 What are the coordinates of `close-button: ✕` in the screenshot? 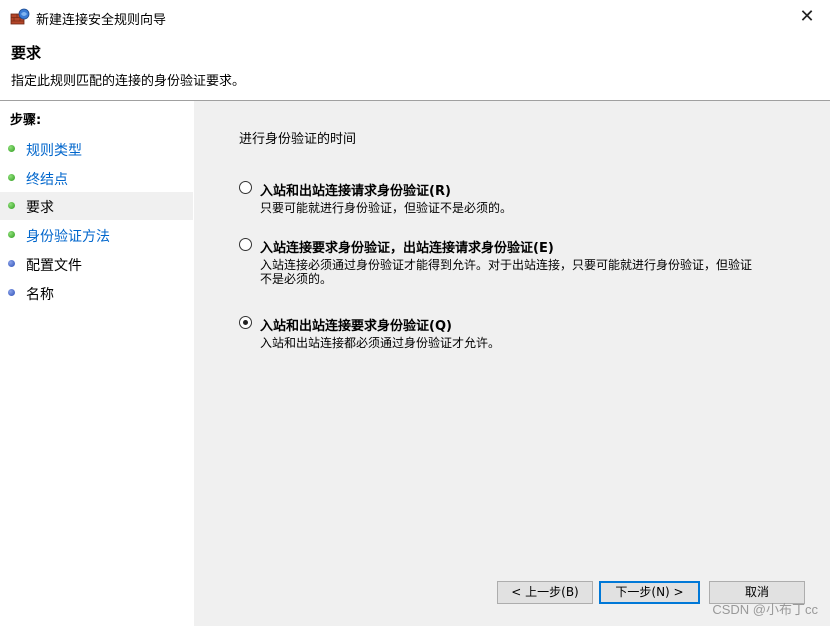 It's located at (807, 17).